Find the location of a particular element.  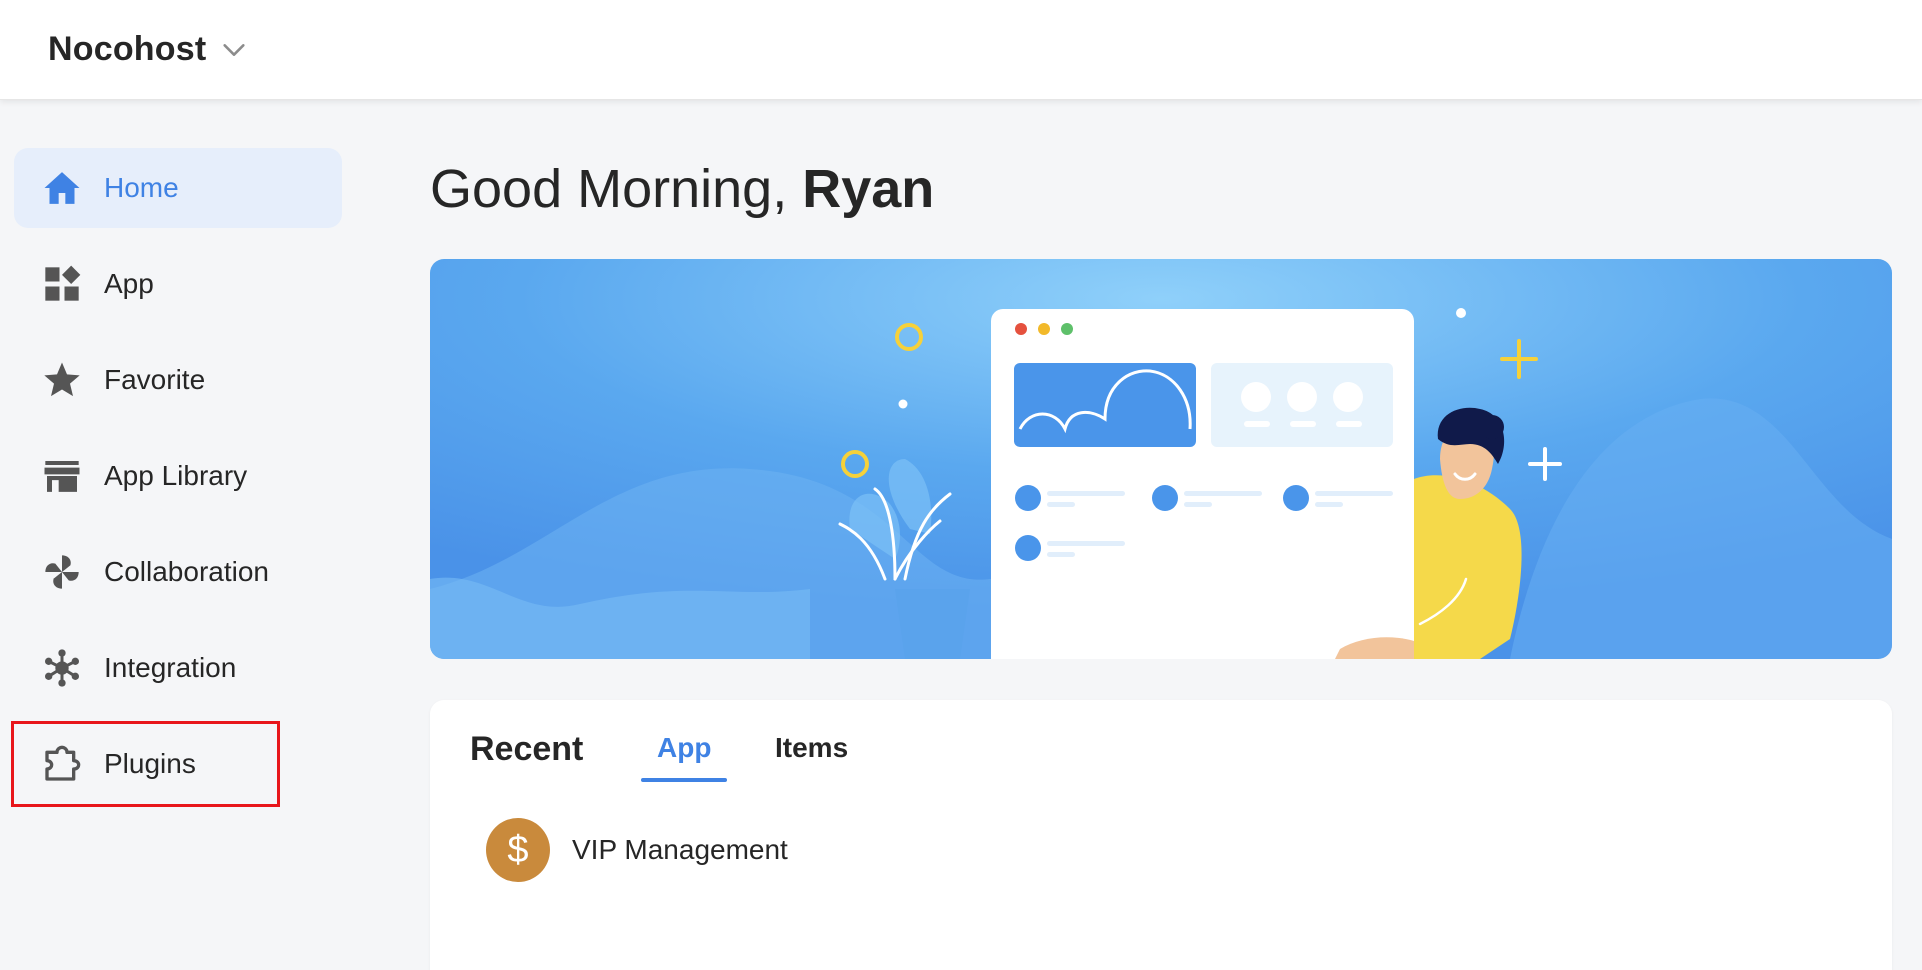

tab-items: Items is located at coordinates (811, 748).